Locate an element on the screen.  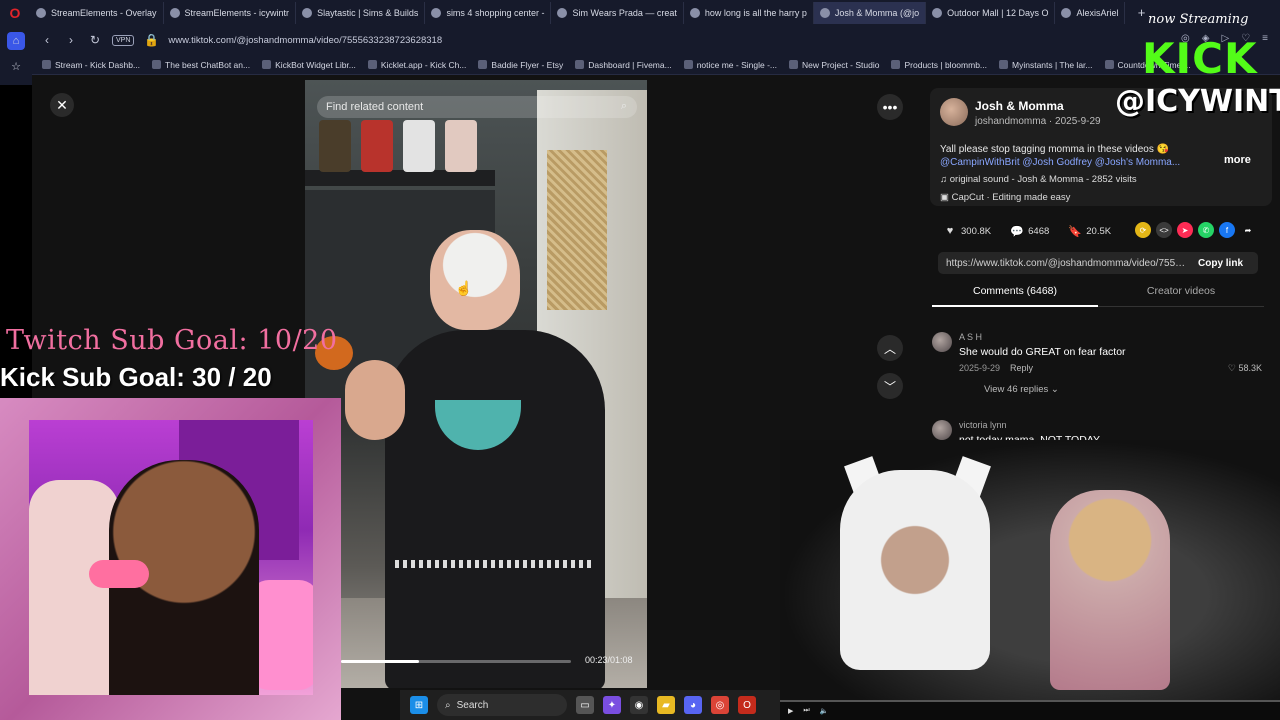
tab-1: StreamElements - icywintr is located at coordinates (230, 12).